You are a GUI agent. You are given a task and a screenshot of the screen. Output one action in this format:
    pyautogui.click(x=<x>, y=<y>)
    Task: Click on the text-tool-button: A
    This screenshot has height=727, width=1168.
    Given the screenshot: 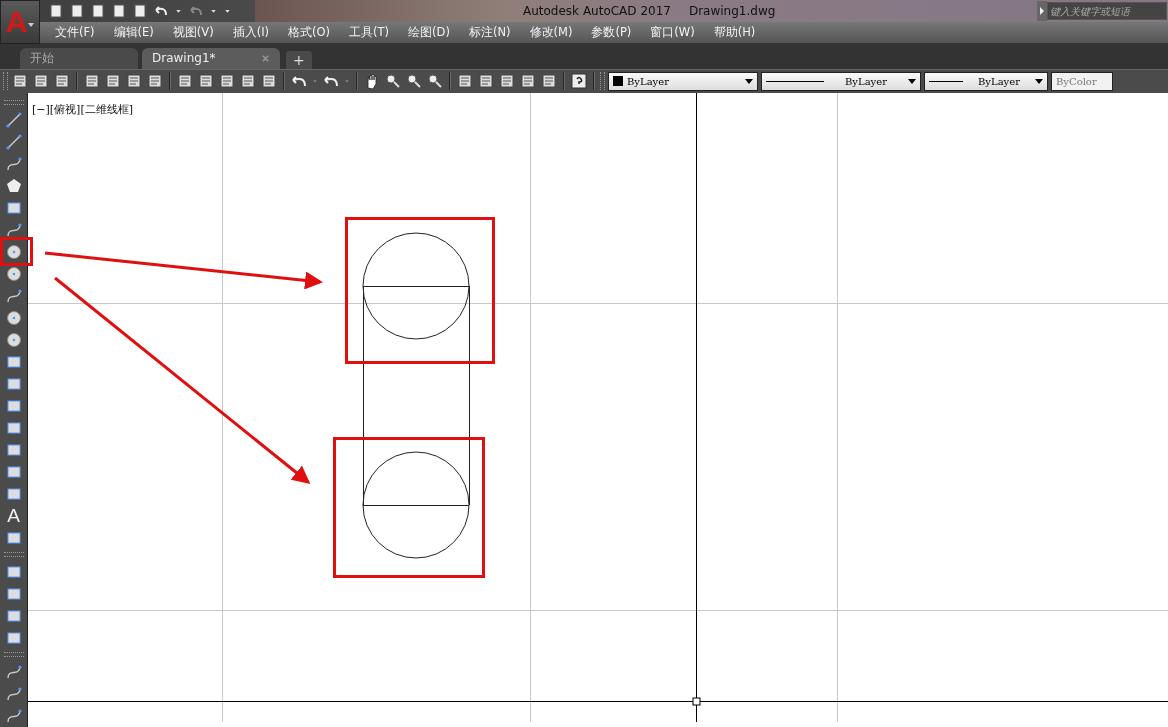 What is the action you would take?
    pyautogui.click(x=13, y=516)
    